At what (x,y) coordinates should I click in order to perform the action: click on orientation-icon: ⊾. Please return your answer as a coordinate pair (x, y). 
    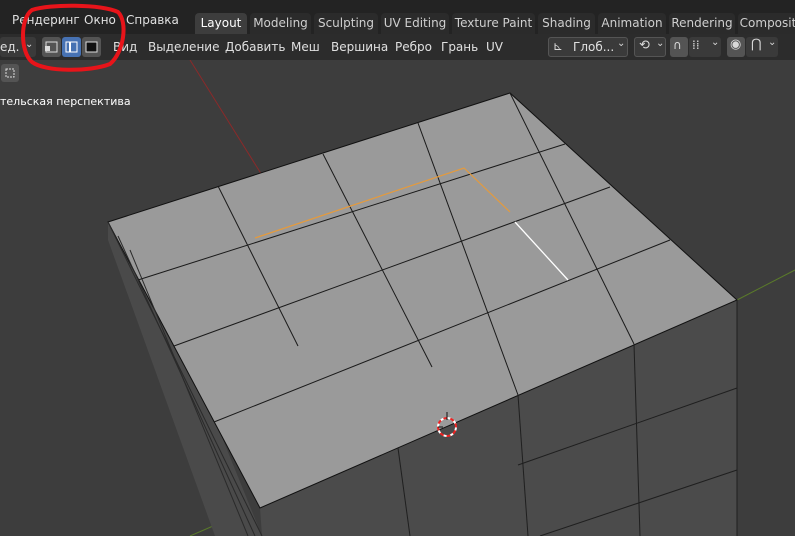
    Looking at the image, I should click on (558, 46).